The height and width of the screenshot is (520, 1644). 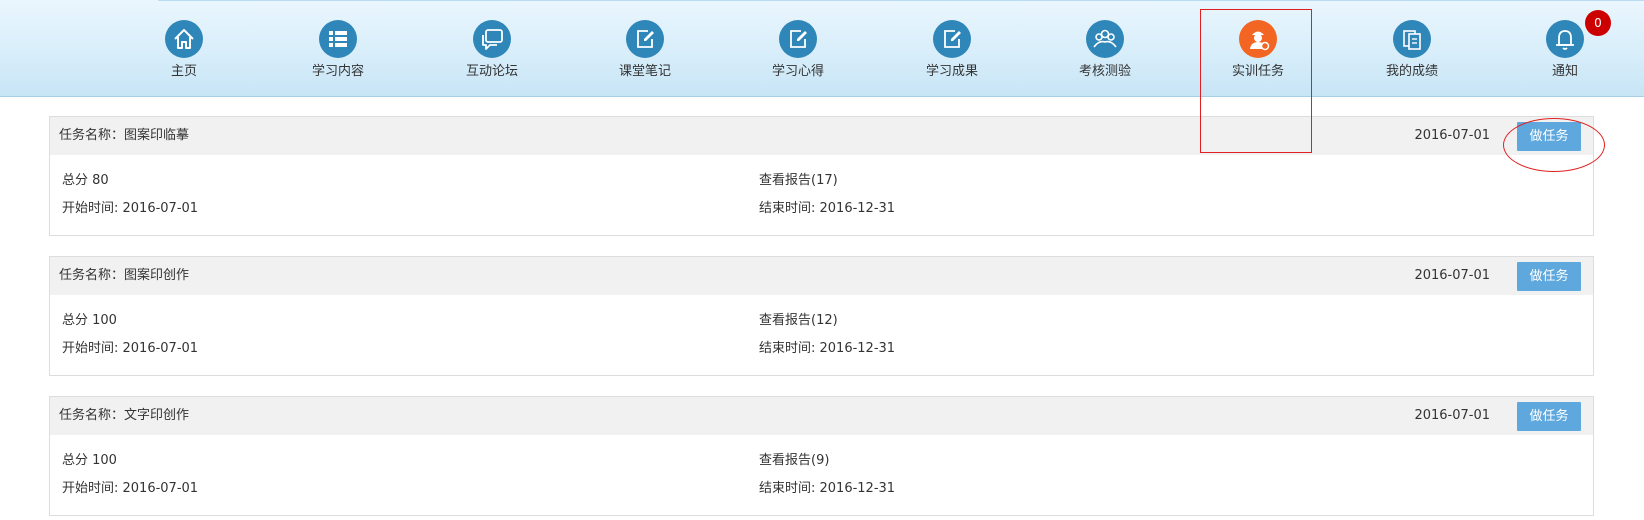 What do you see at coordinates (797, 71) in the screenshot?
I see `nav-label-study-reflections: 学习心得` at bounding box center [797, 71].